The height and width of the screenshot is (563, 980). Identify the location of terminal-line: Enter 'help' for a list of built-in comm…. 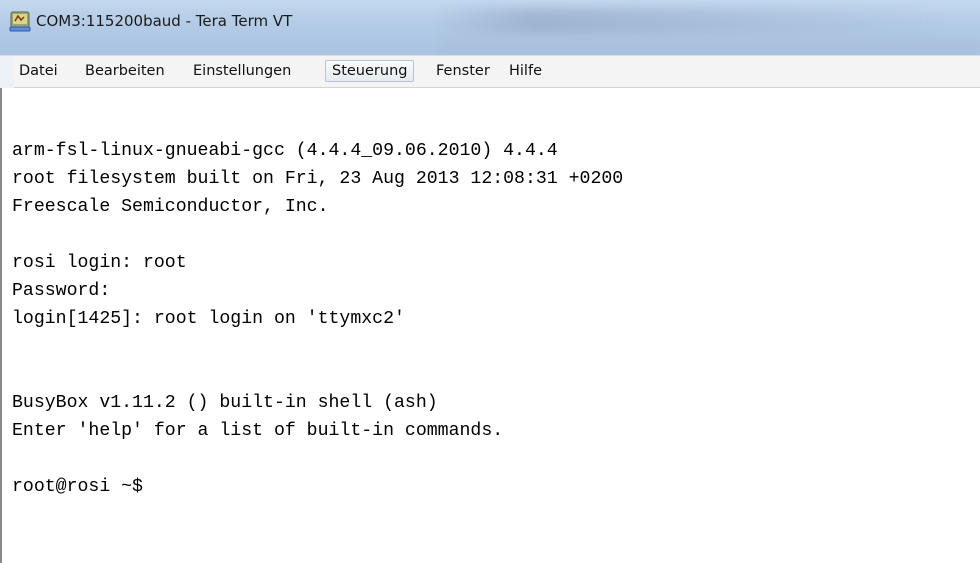
(258, 431).